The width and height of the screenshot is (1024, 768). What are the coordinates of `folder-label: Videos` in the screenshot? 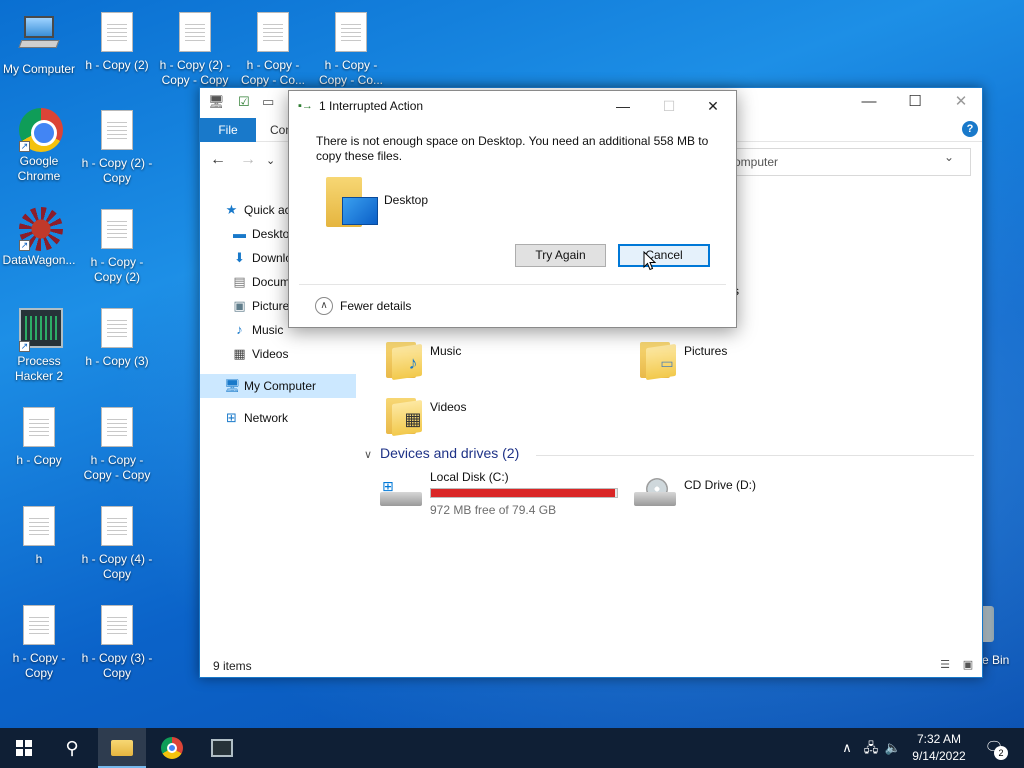 It's located at (448, 407).